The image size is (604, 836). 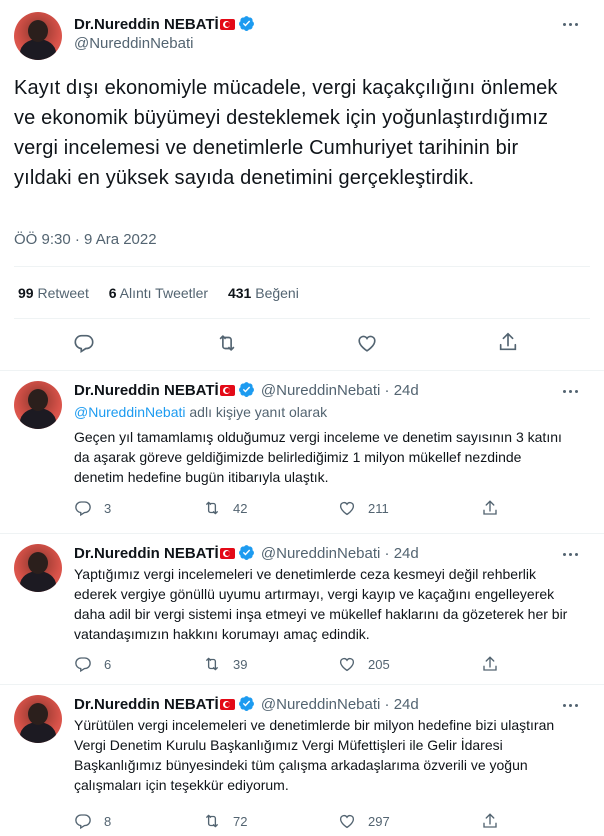 What do you see at coordinates (108, 508) in the screenshot?
I see `reply-count: 3` at bounding box center [108, 508].